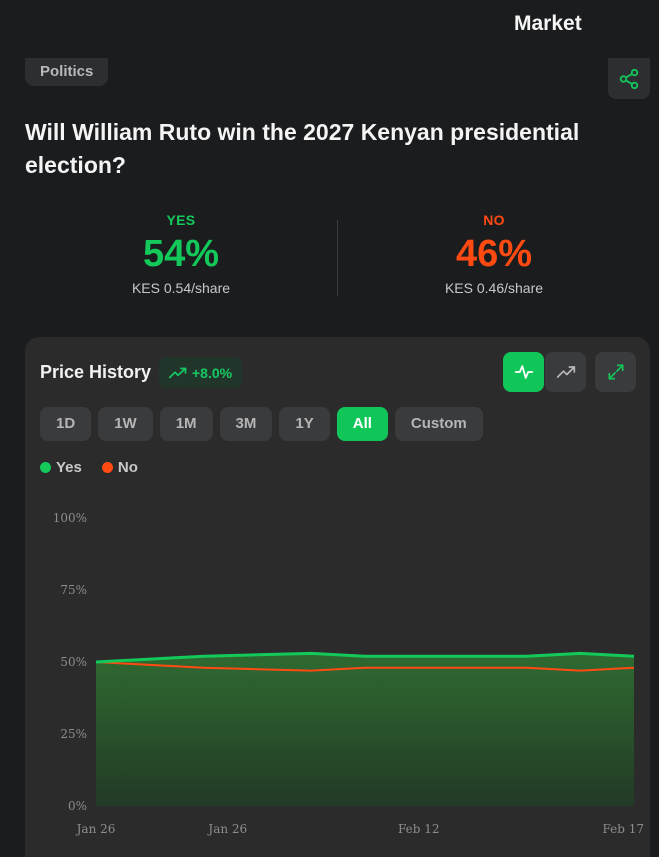 The height and width of the screenshot is (857, 659). What do you see at coordinates (45, 467) in the screenshot?
I see `legend-yes-swatch` at bounding box center [45, 467].